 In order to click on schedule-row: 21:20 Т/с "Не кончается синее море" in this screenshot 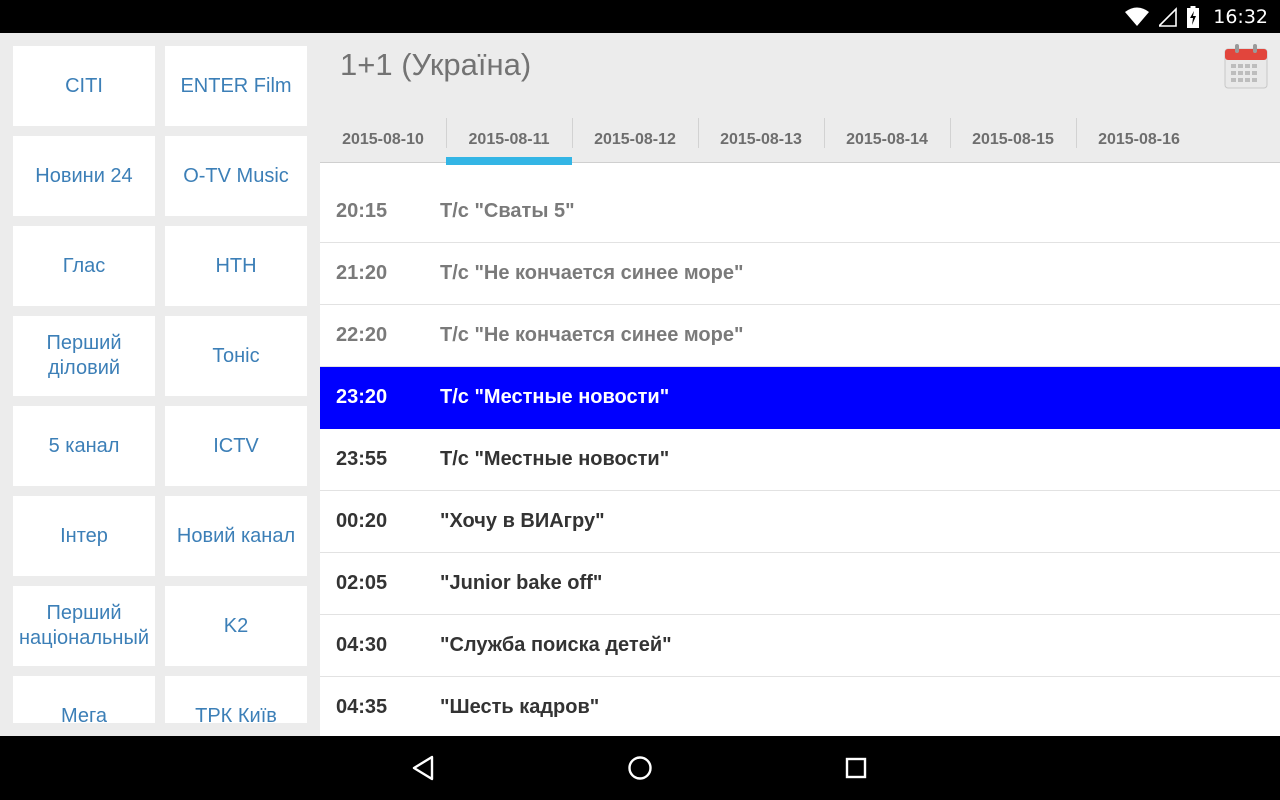, I will do `click(800, 274)`.